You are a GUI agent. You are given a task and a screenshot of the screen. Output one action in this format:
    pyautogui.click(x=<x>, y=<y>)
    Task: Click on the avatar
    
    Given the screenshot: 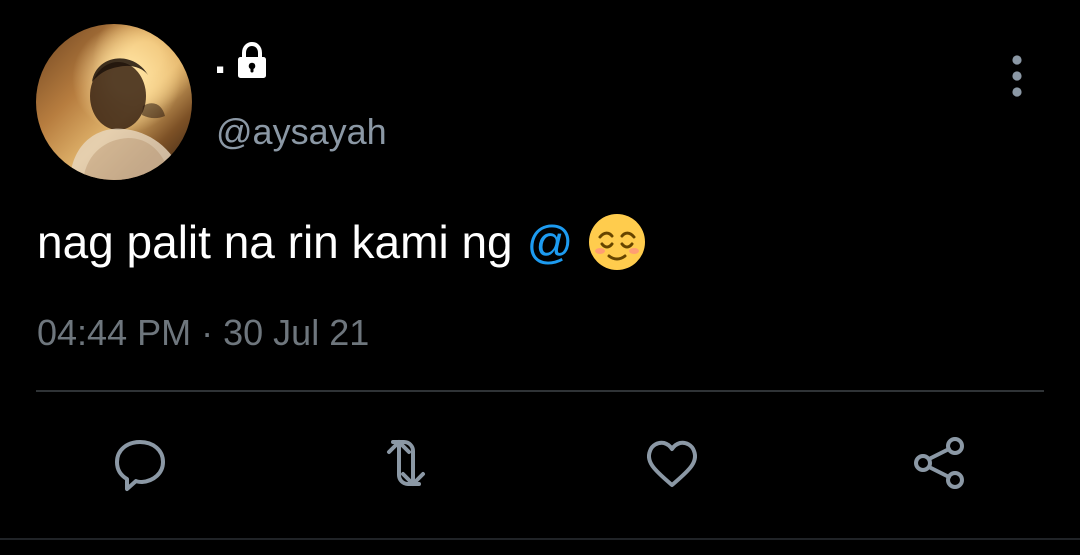 What is the action you would take?
    pyautogui.click(x=114, y=102)
    